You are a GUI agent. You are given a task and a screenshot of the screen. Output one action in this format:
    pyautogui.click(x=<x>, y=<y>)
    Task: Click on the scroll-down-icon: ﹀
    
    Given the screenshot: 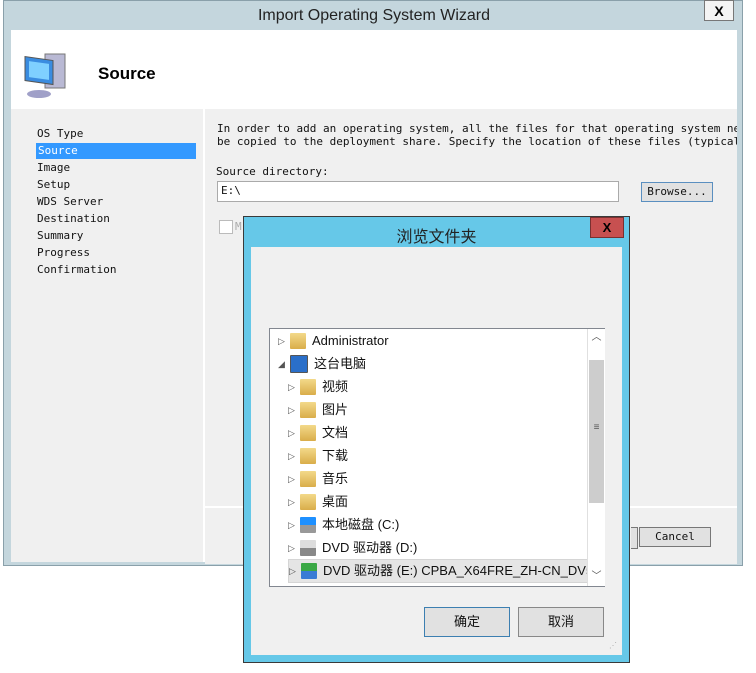 What is the action you would take?
    pyautogui.click(x=596, y=576)
    